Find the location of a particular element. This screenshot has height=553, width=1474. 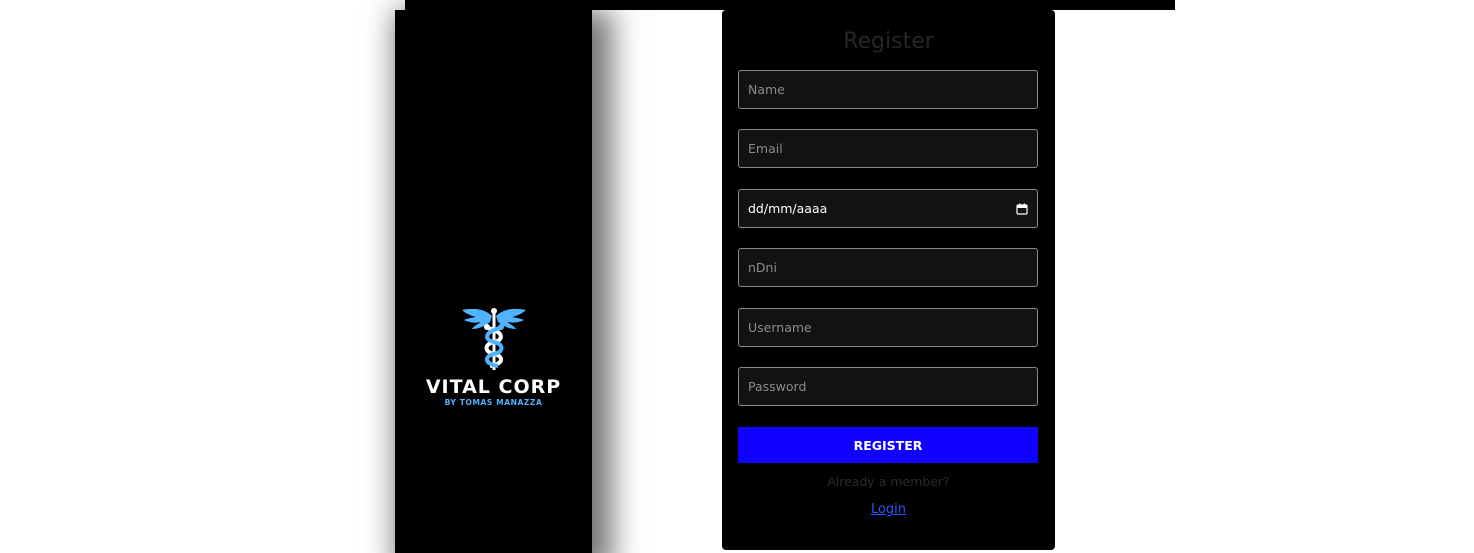

register-button: REGISTER is located at coordinates (888, 445).